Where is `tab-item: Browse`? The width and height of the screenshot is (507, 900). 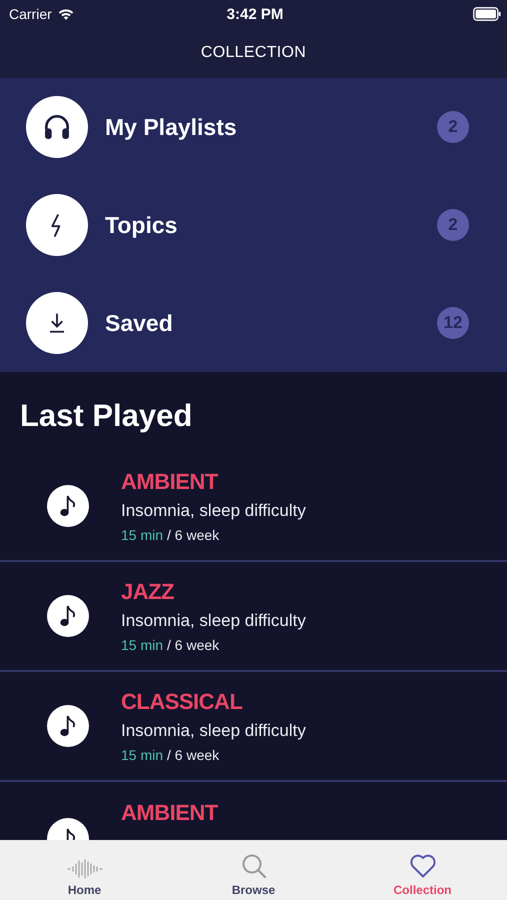 tab-item: Browse is located at coordinates (253, 870).